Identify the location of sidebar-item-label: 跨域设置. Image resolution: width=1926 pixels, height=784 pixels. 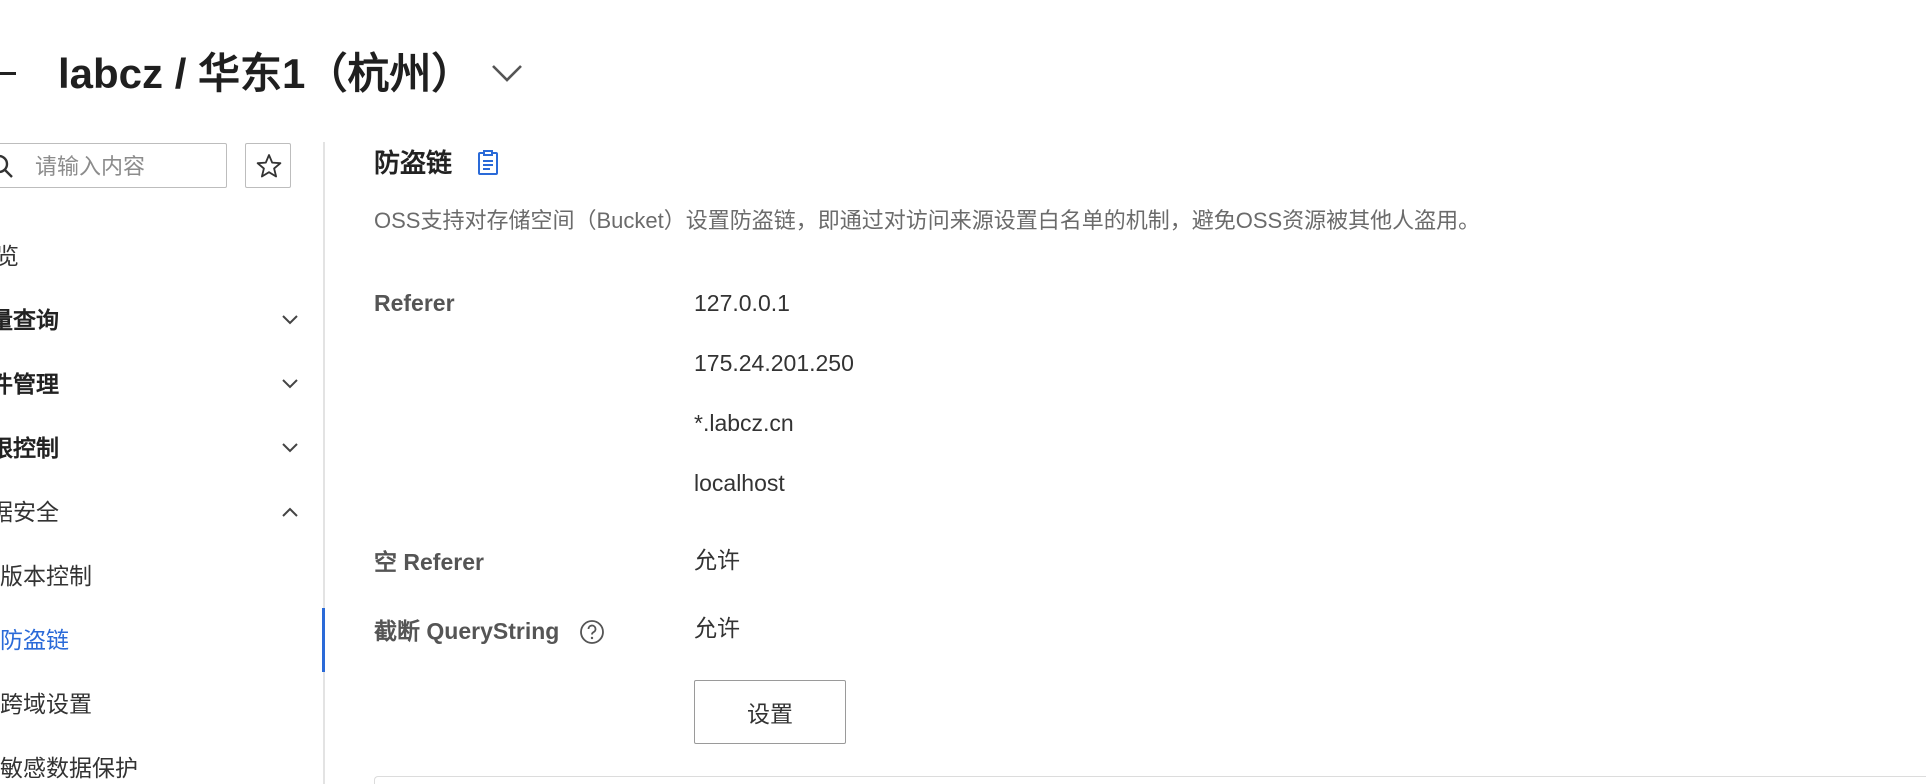
(46, 704).